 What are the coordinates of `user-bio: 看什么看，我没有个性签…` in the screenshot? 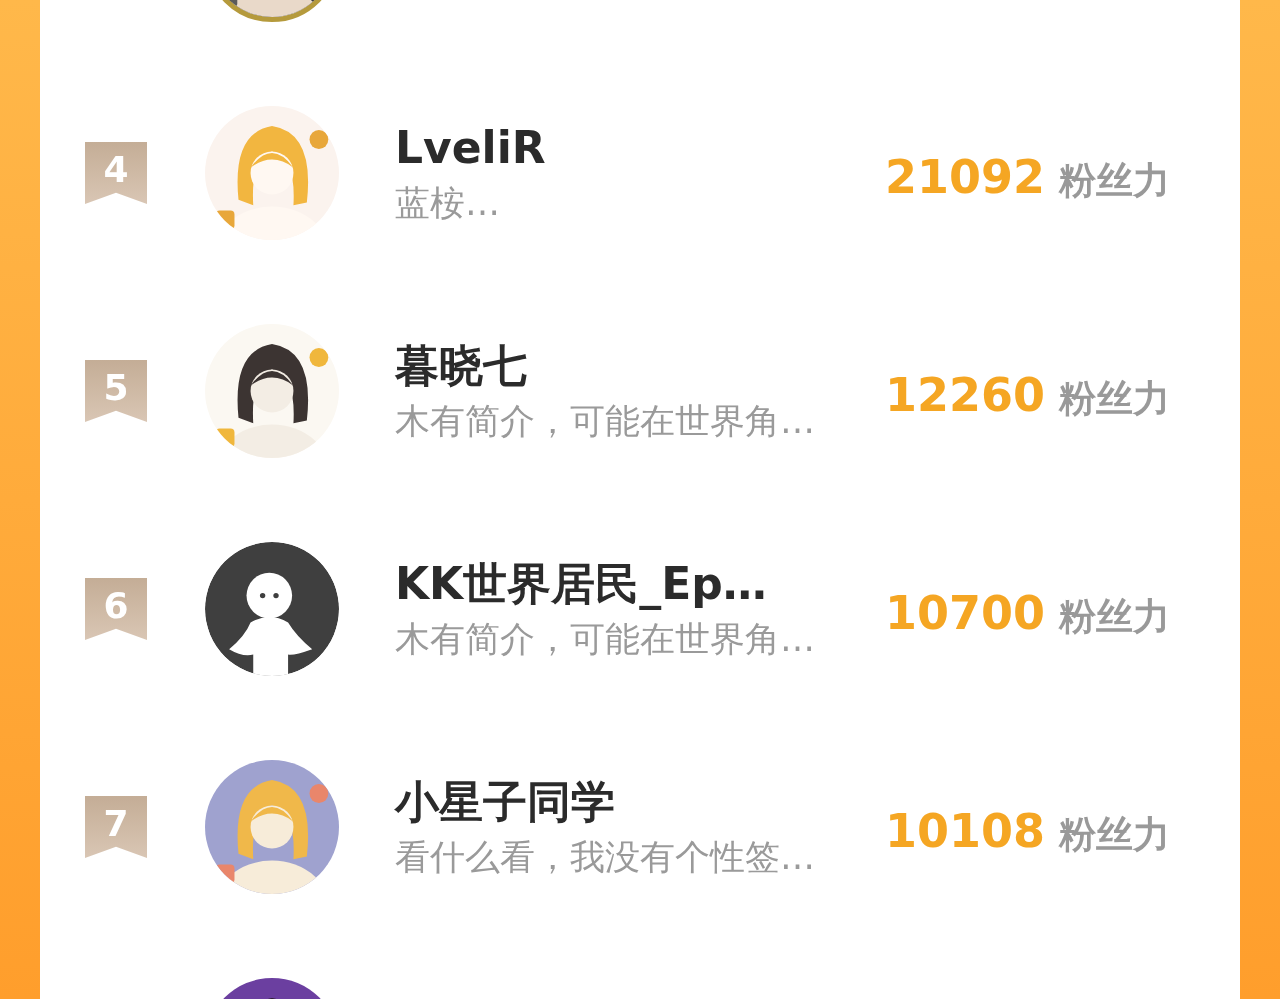 It's located at (605, 857).